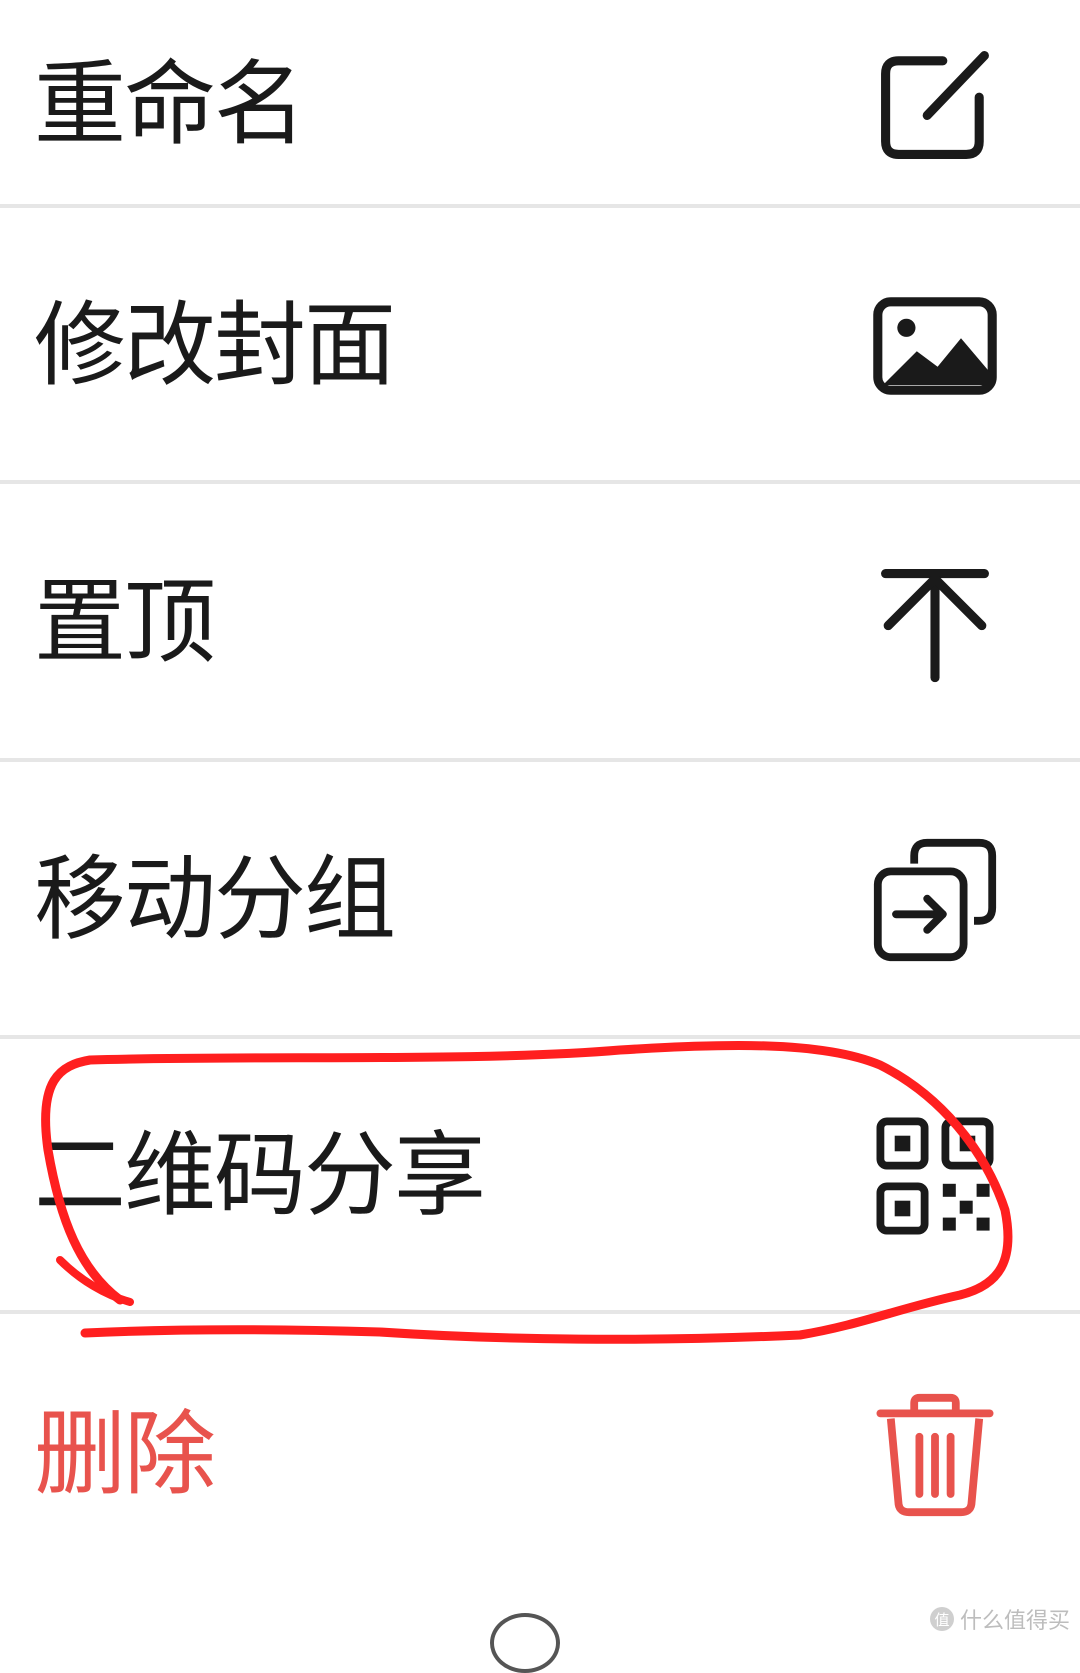  I want to click on menu-item-label: 移动分组, so click(215, 899).